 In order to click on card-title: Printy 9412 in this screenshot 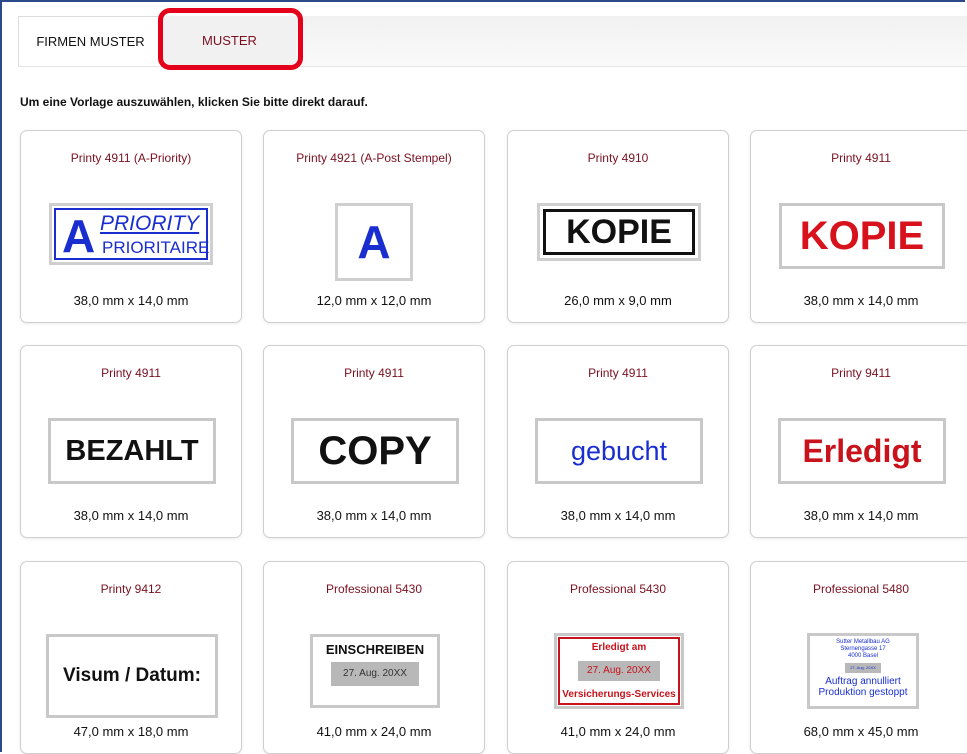, I will do `click(131, 589)`.